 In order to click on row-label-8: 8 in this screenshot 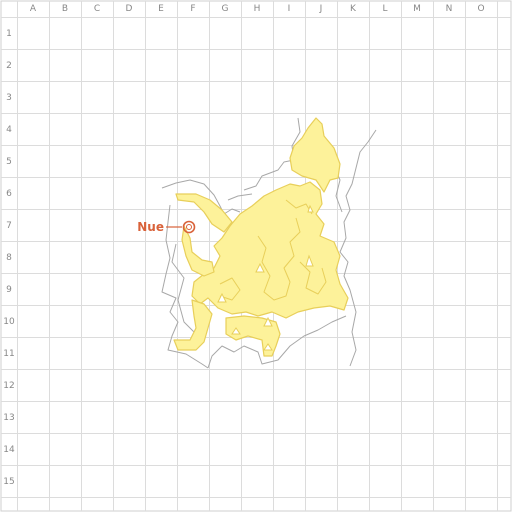, I will do `click(9, 258)`.